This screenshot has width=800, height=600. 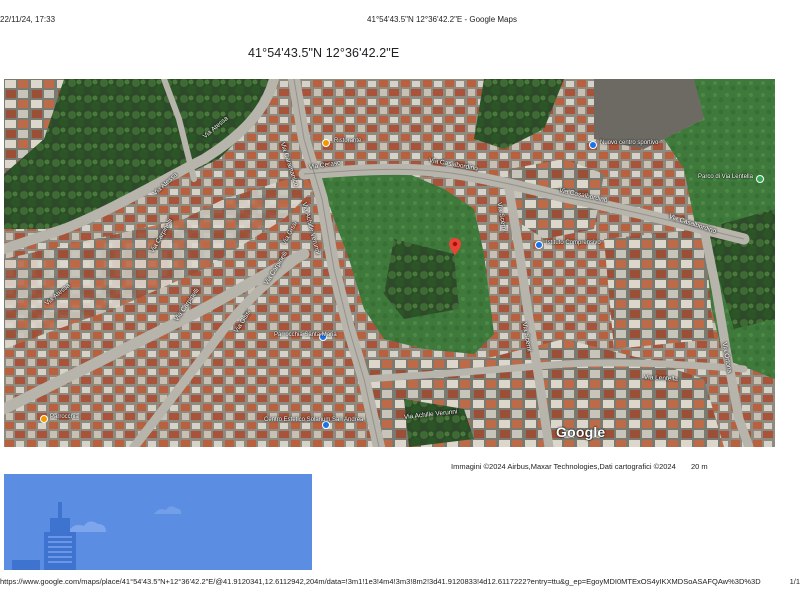 What do you see at coordinates (305, 335) in the screenshot?
I see `poi-label: Parrocchia Santa Maria` at bounding box center [305, 335].